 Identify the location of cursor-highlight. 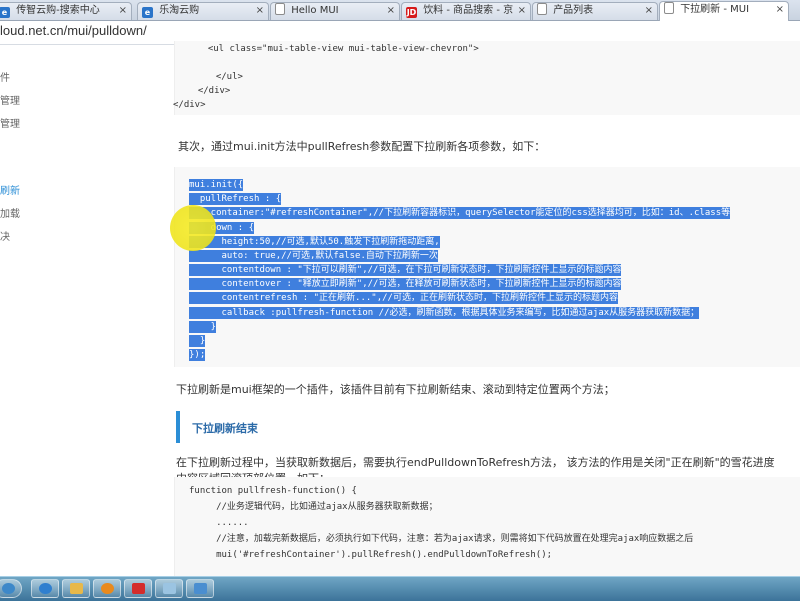
(193, 228).